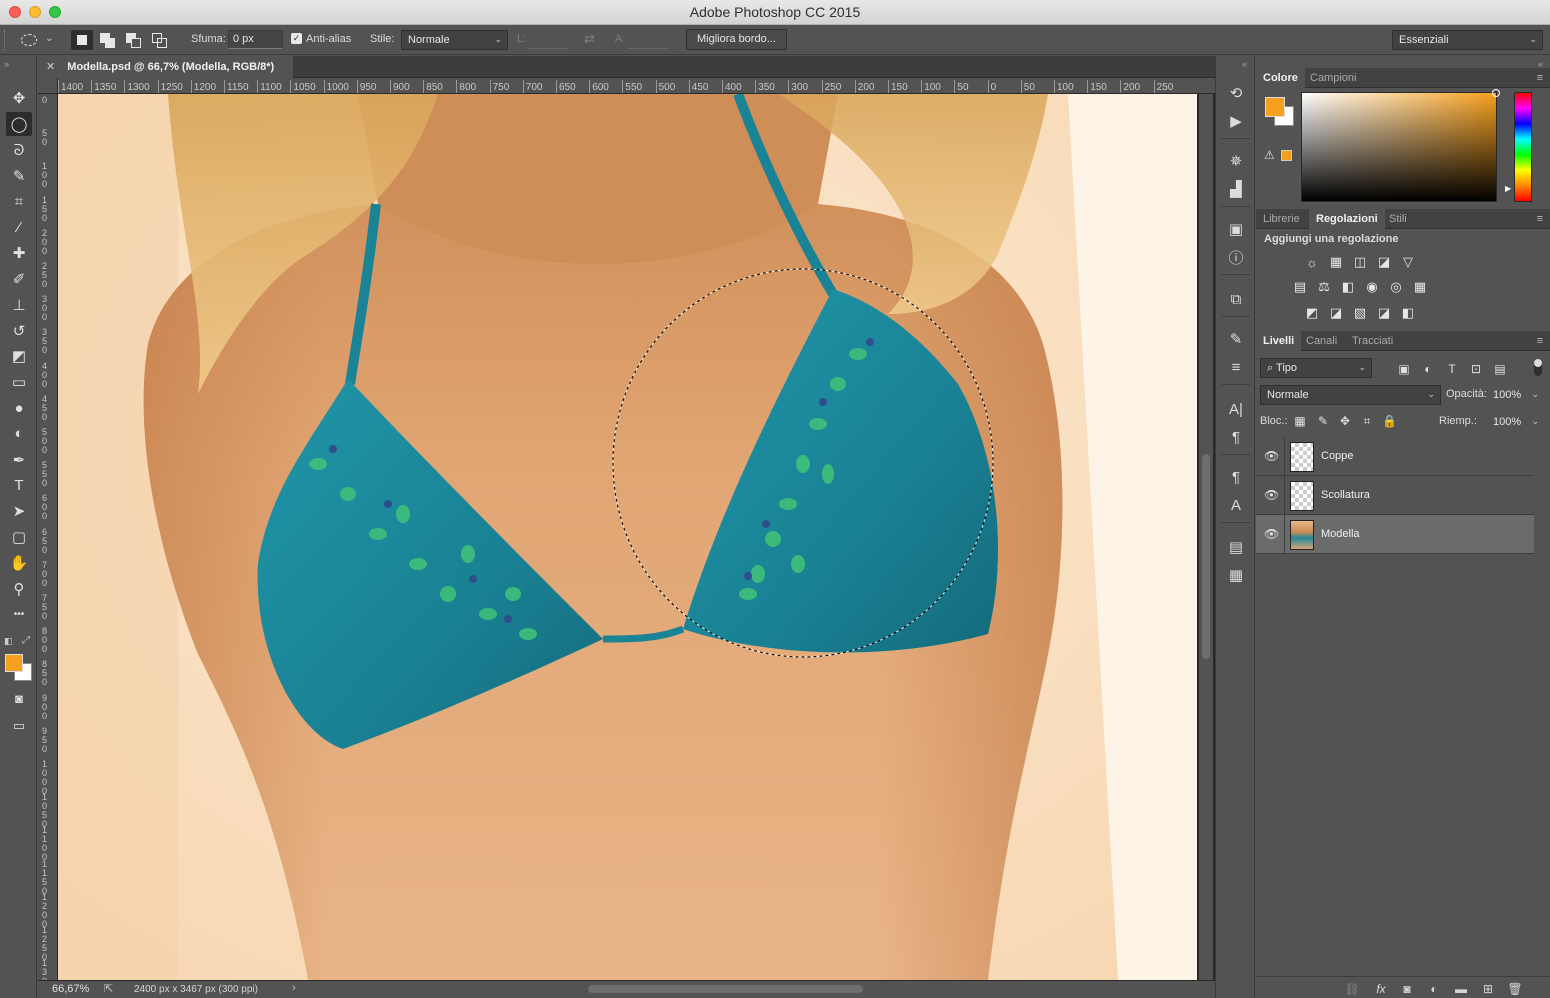 This screenshot has width=1550, height=998. What do you see at coordinates (19, 485) in the screenshot?
I see `type-tool: T` at bounding box center [19, 485].